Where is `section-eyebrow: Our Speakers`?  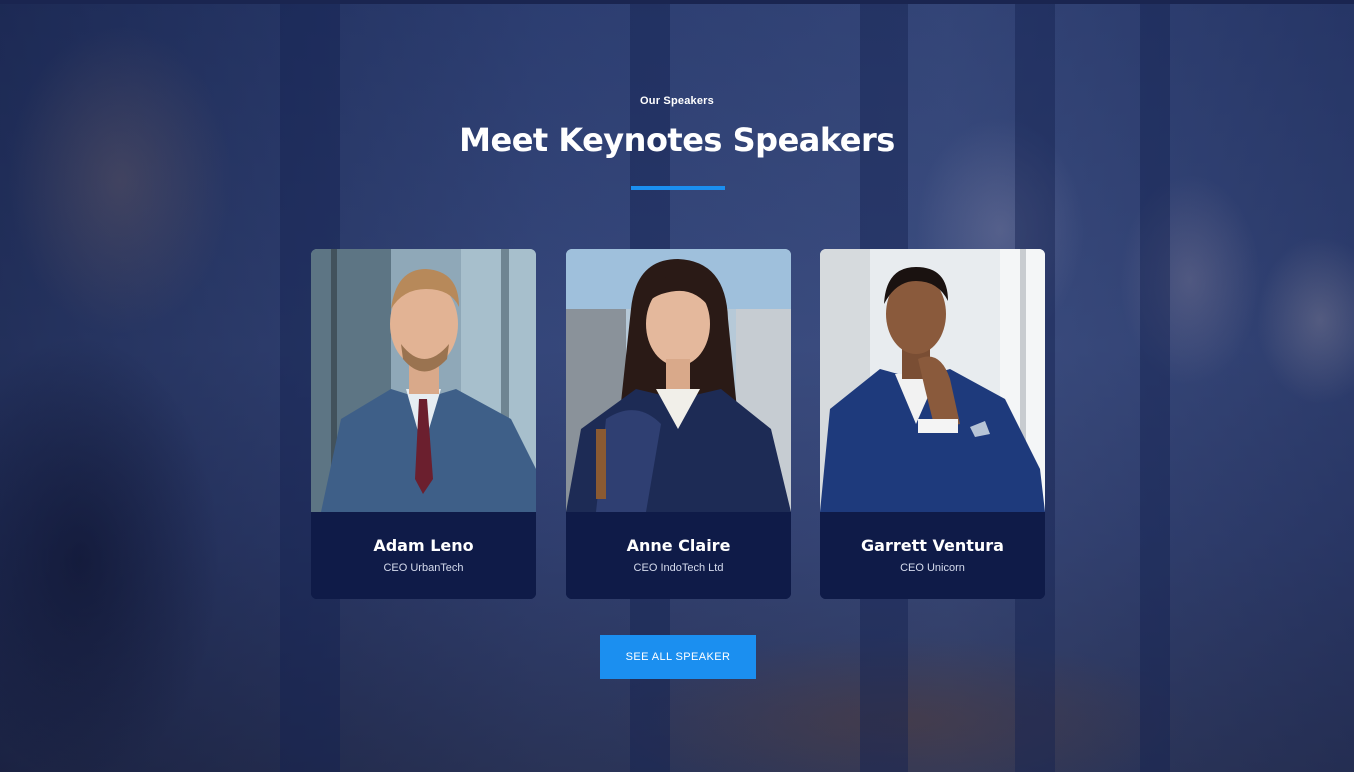
section-eyebrow: Our Speakers is located at coordinates (677, 101).